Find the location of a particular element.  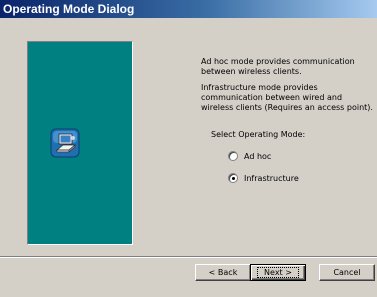

back-button: < Back is located at coordinates (223, 272).